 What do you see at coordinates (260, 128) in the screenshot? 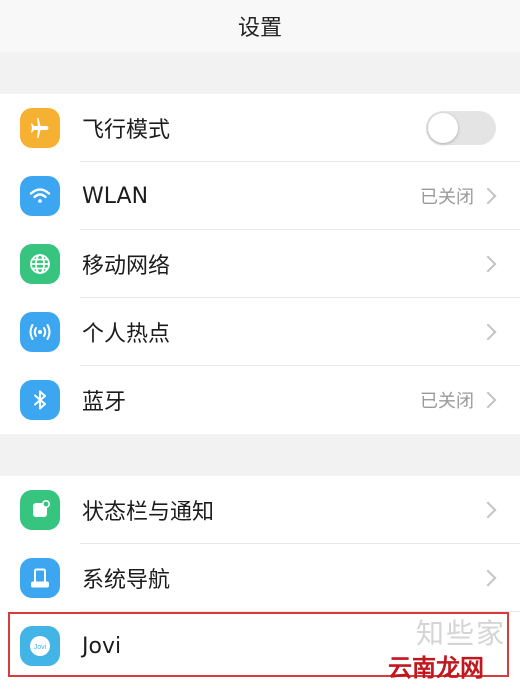
I see `setting-row-airplane-mode: 飞行模式` at bounding box center [260, 128].